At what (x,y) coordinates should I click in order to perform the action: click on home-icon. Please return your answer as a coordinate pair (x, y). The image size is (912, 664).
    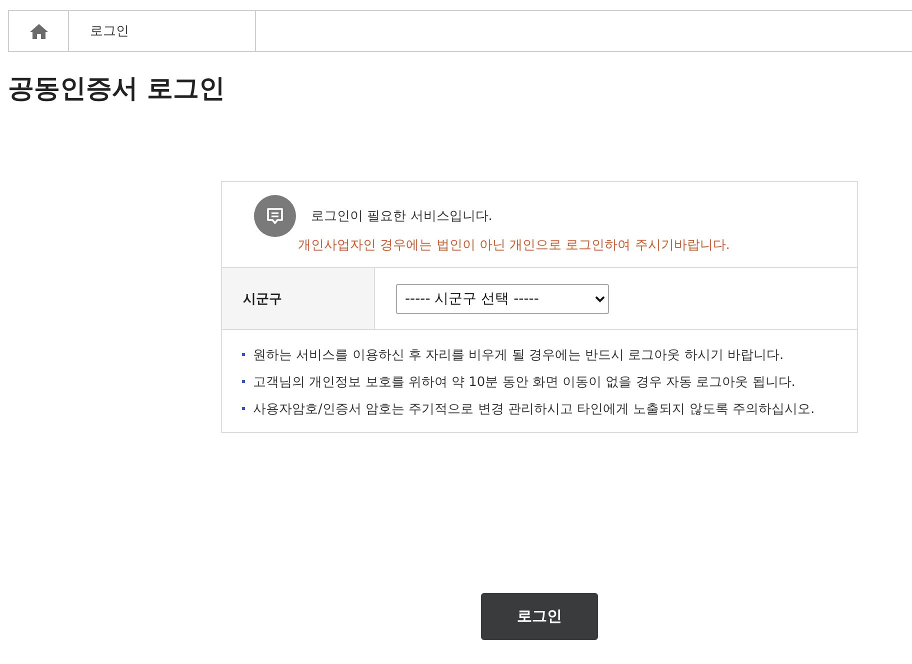
    Looking at the image, I should click on (39, 31).